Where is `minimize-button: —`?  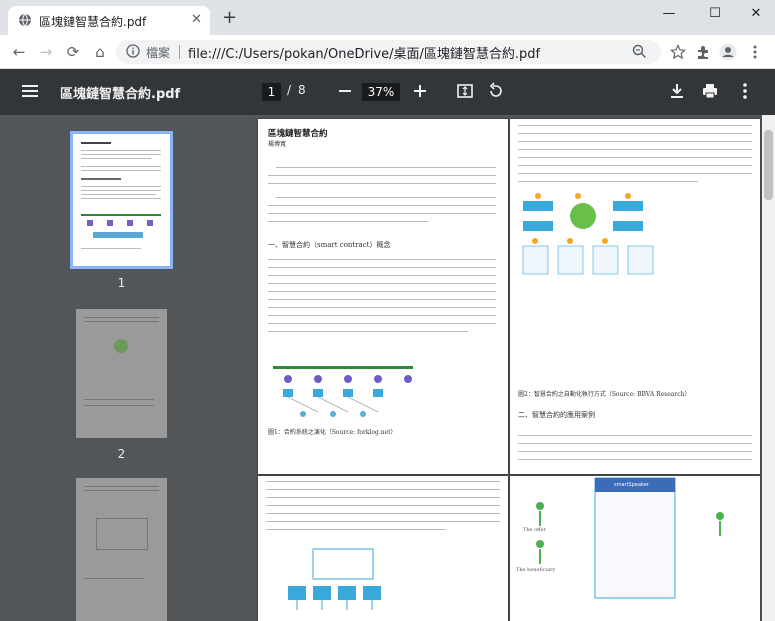 minimize-button: — is located at coordinates (669, 14).